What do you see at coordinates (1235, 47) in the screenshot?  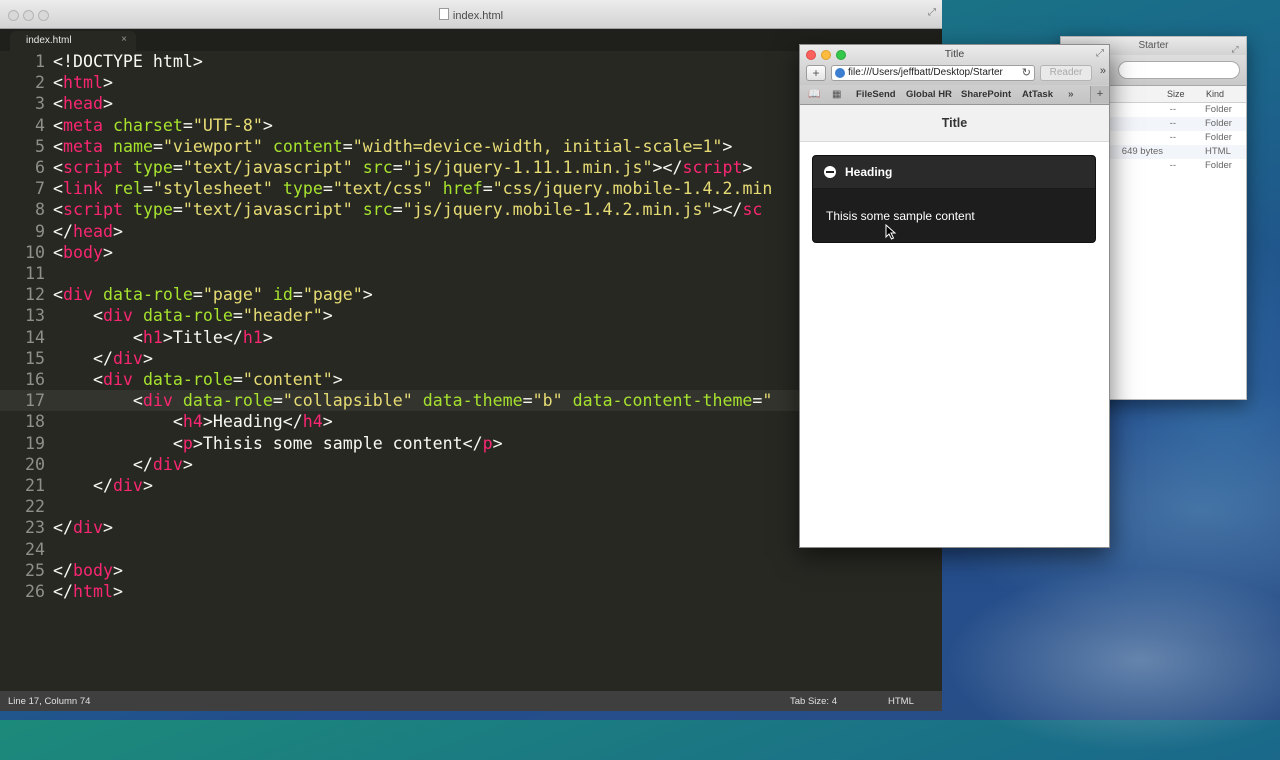 I see `resize-icon: ⤢` at bounding box center [1235, 47].